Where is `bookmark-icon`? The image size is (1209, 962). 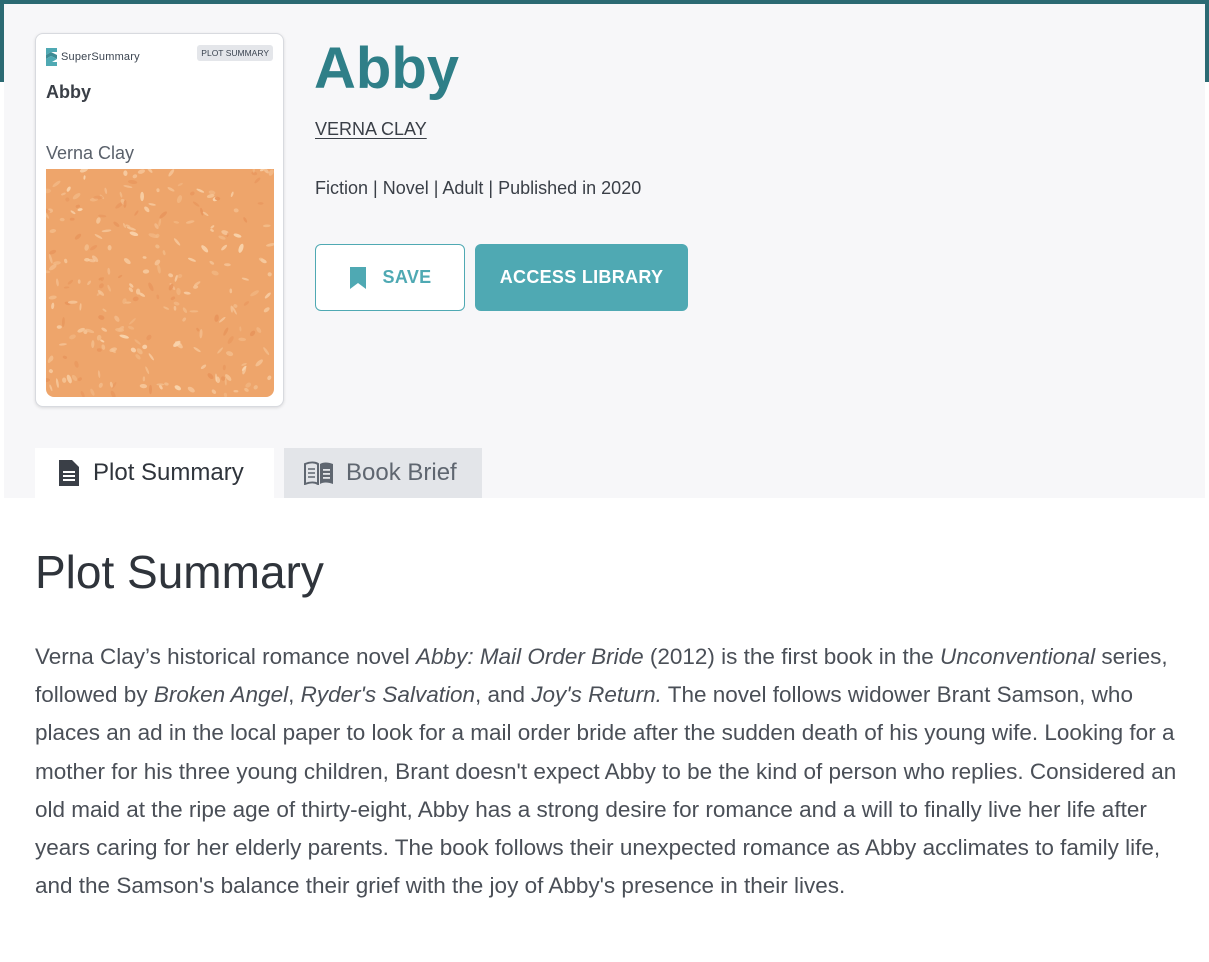
bookmark-icon is located at coordinates (357, 277).